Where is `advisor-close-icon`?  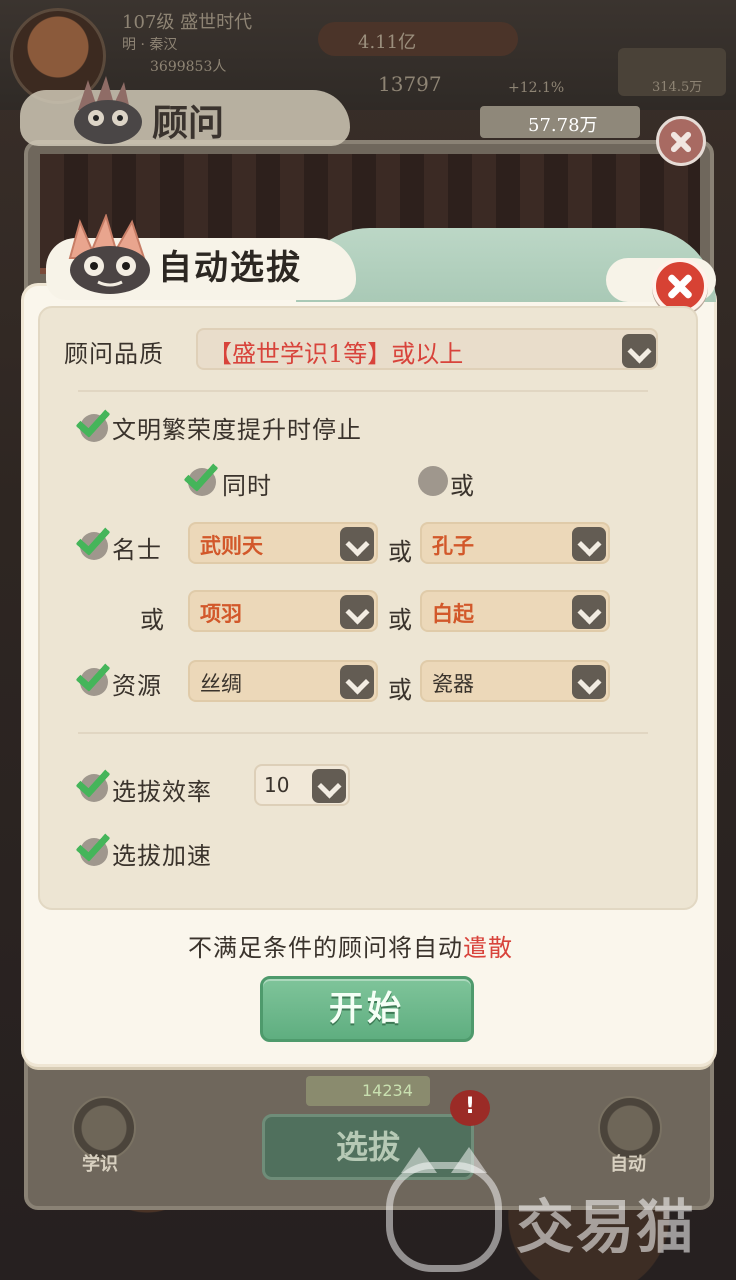 advisor-close-icon is located at coordinates (681, 141).